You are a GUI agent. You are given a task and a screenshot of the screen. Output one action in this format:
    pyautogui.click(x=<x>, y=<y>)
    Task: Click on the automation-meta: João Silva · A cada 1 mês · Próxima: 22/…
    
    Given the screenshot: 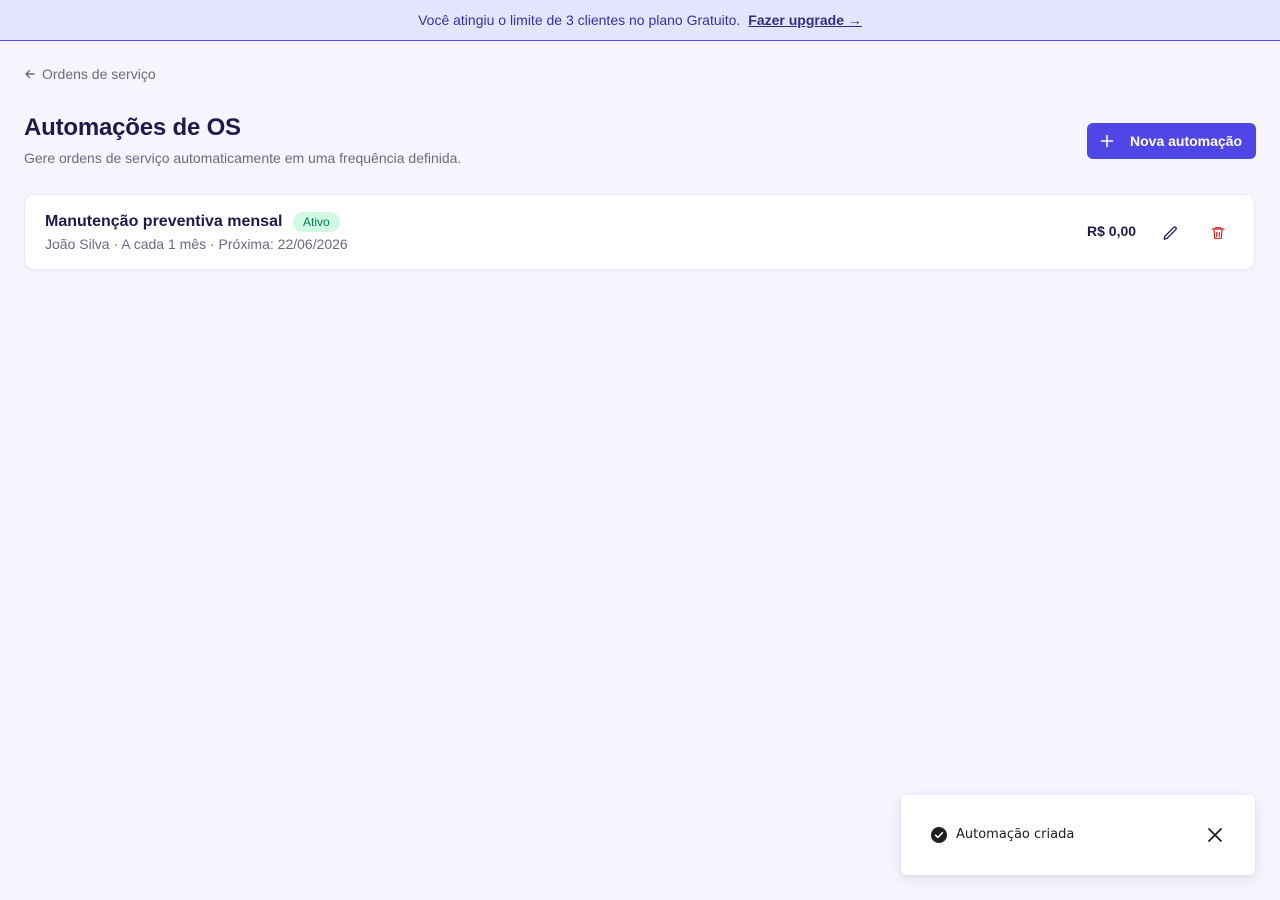 What is the action you would take?
    pyautogui.click(x=196, y=244)
    